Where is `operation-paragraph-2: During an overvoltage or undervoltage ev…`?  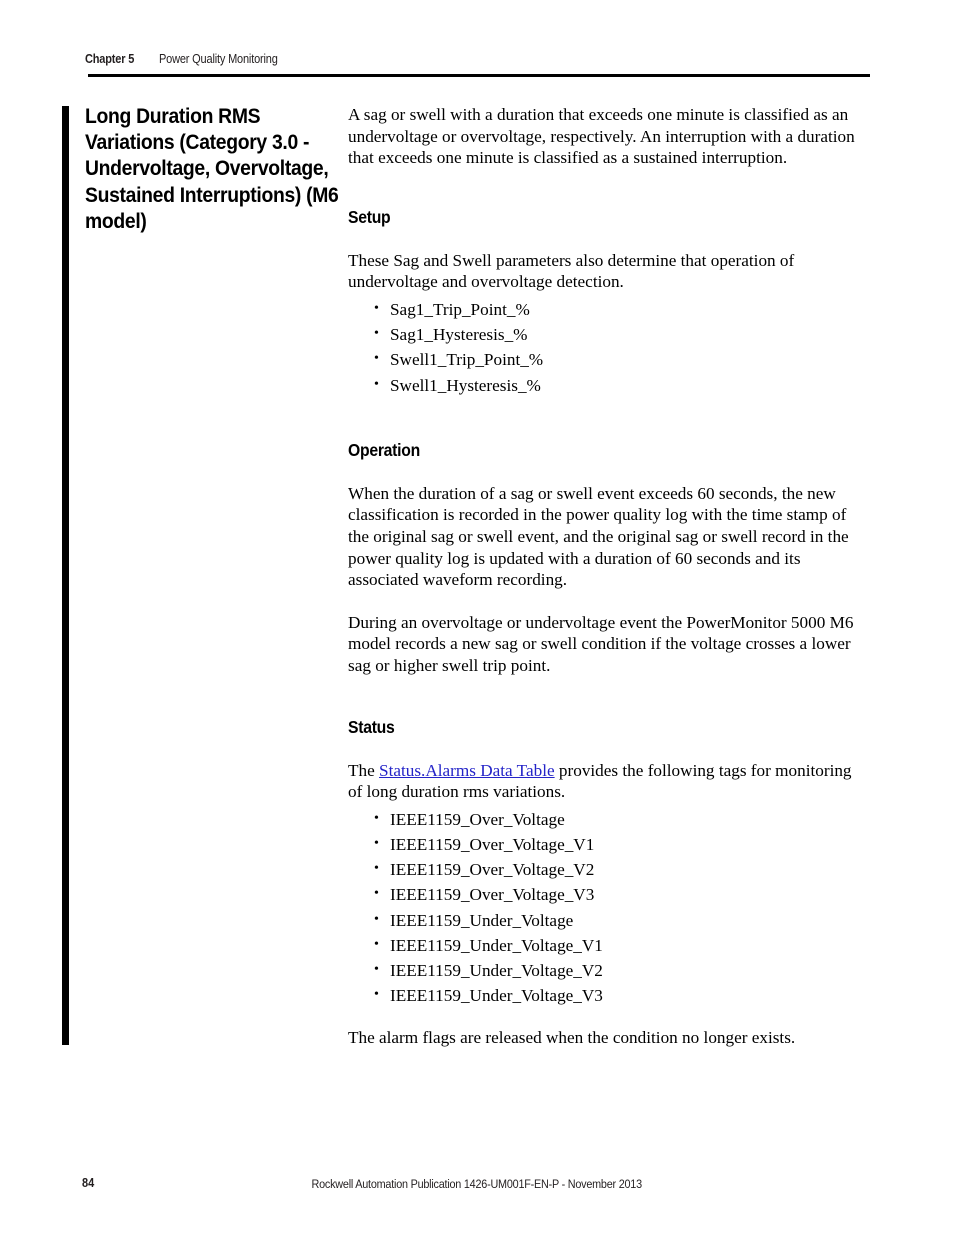
operation-paragraph-2: During an overvoltage or undervoltage ev… is located at coordinates (601, 643).